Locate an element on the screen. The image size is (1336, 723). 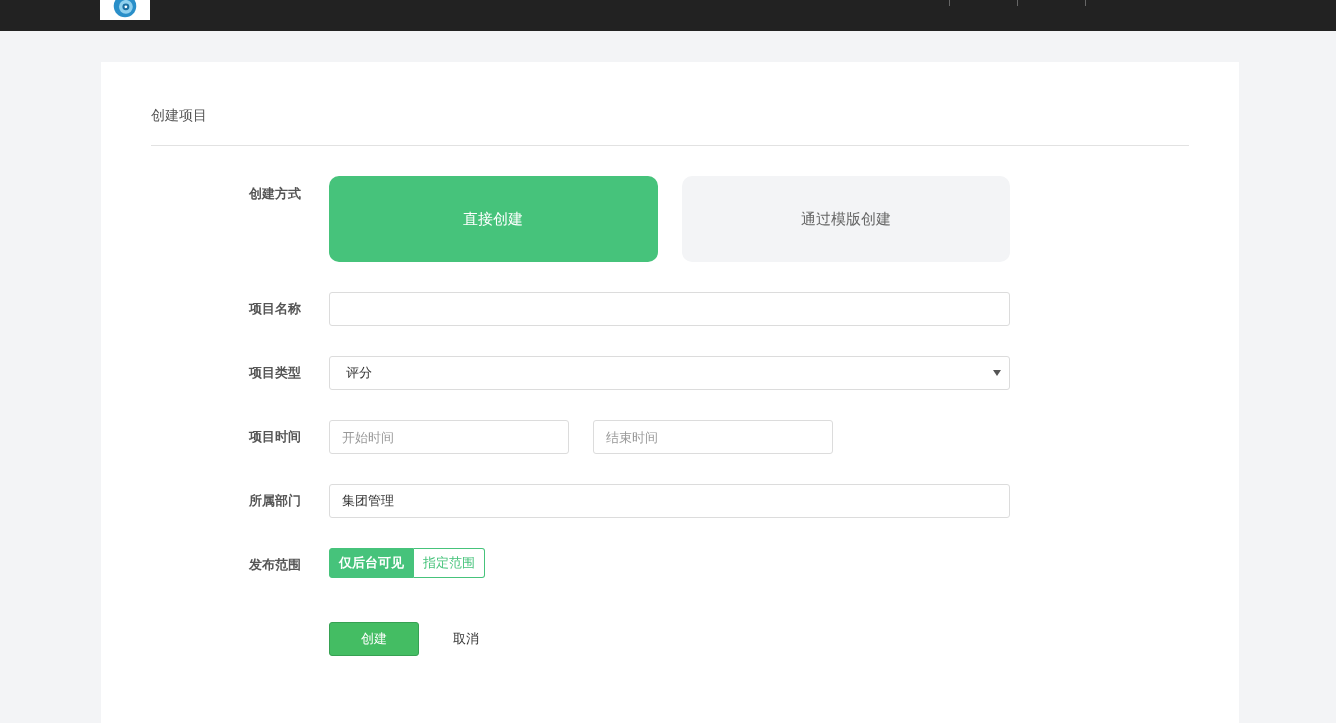
dropdown-select: 评分 is located at coordinates (669, 373).